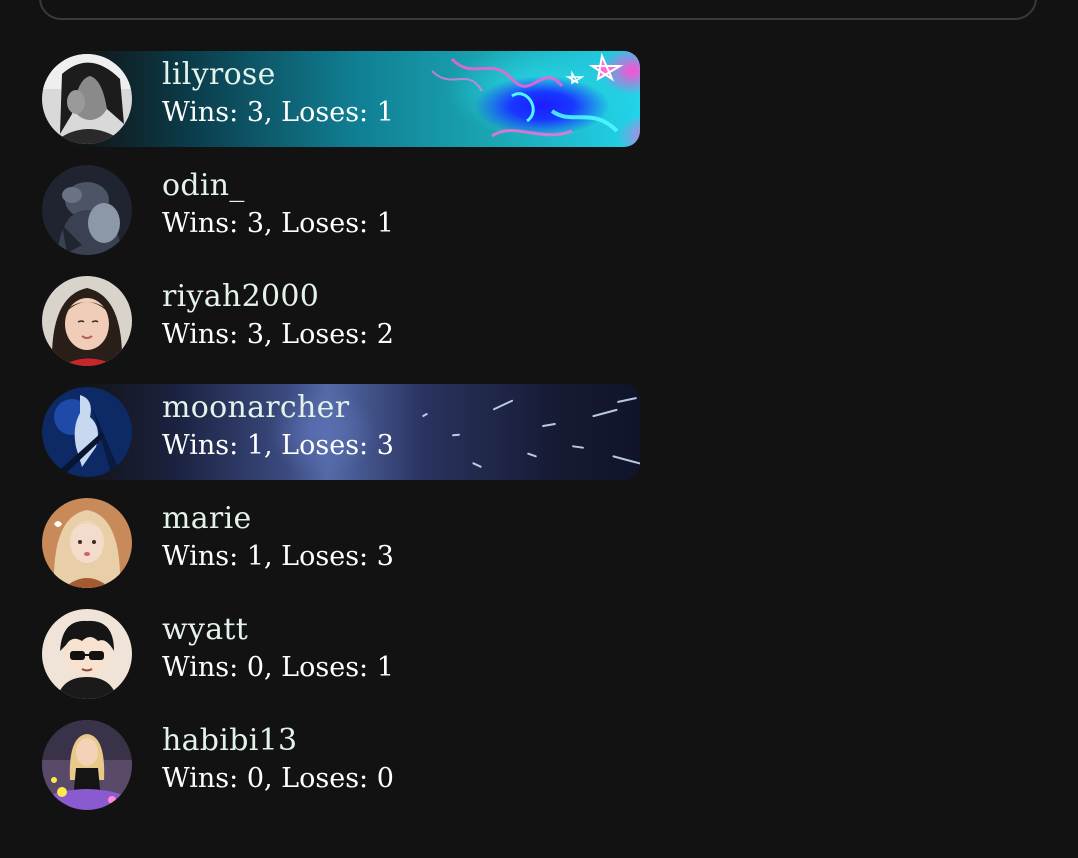 The image size is (1078, 858). Describe the element at coordinates (278, 649) in the screenshot. I see `player-info: wyatt Wins: 0, Loses: 1` at that location.